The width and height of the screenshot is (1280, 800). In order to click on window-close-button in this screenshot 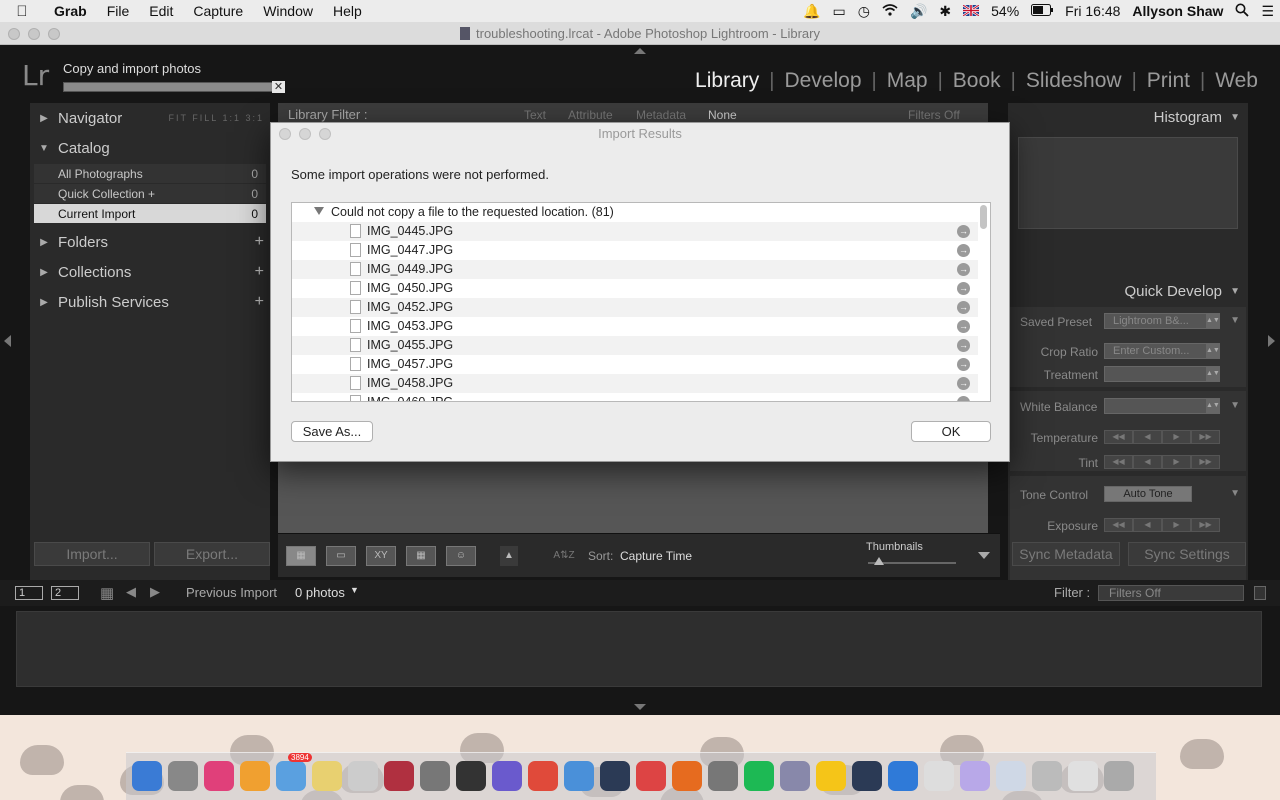, I will do `click(14, 34)`.